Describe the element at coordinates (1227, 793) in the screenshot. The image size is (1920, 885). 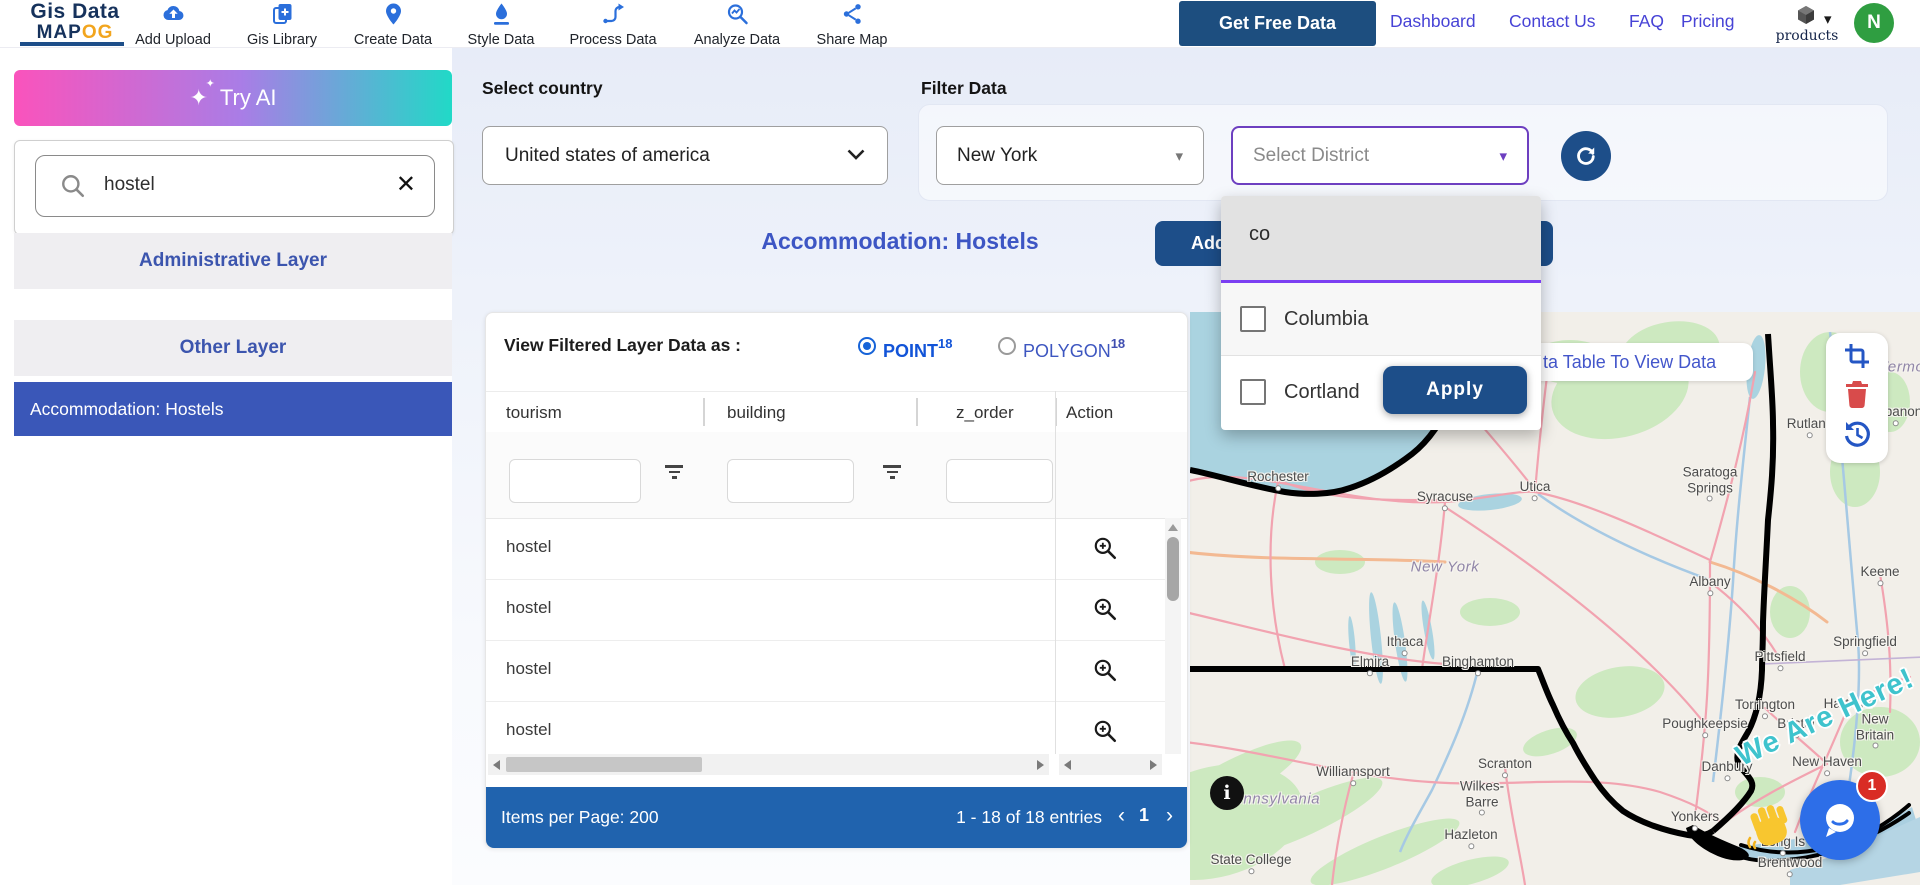
I see `info-button: i` at that location.